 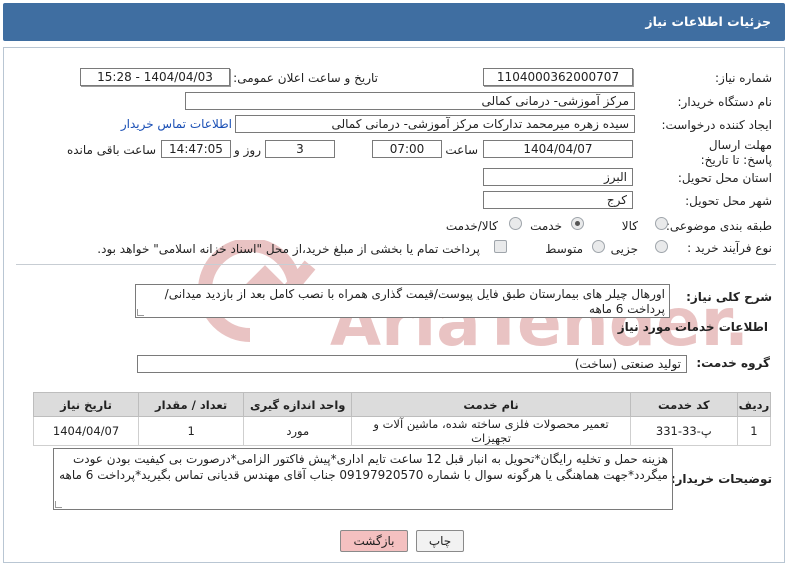 What do you see at coordinates (683, 404) in the screenshot?
I see `col-header-service-code: کد خدمت` at bounding box center [683, 404].